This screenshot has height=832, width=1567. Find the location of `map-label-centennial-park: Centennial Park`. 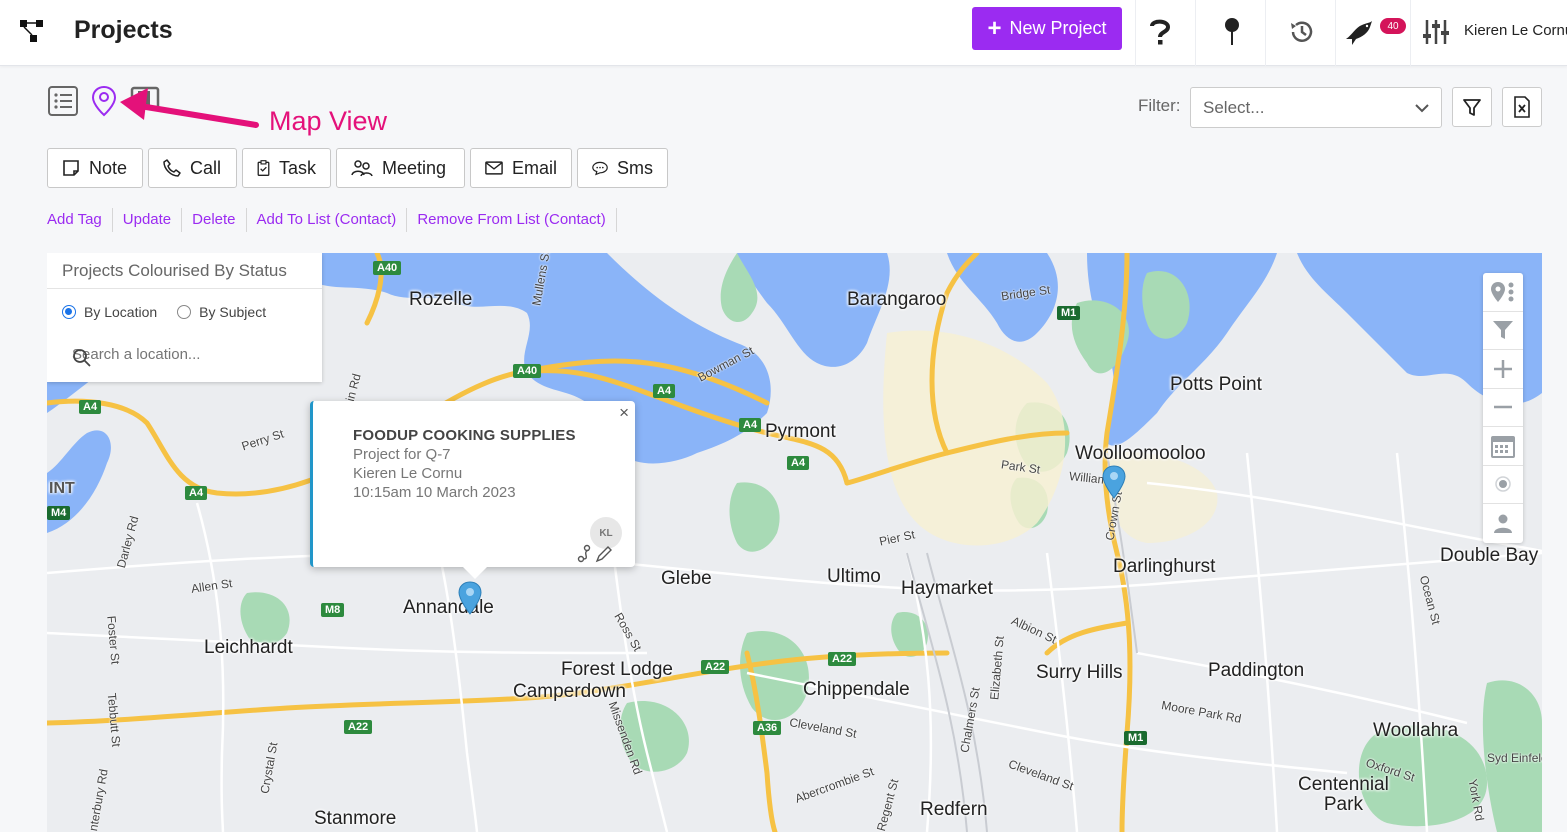

map-label-centennial-park: Centennial Park is located at coordinates (1343, 794).